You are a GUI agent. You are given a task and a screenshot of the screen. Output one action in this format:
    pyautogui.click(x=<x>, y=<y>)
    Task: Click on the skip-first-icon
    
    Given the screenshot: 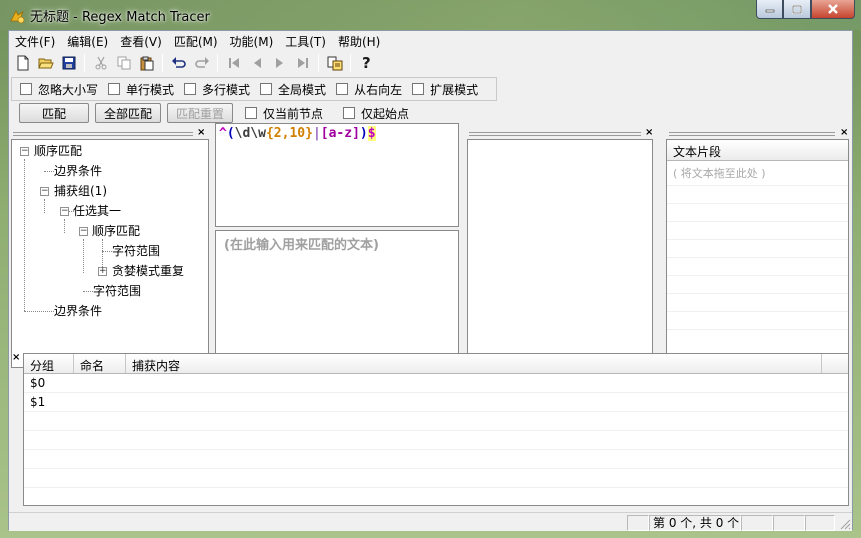 What is the action you would take?
    pyautogui.click(x=233, y=63)
    